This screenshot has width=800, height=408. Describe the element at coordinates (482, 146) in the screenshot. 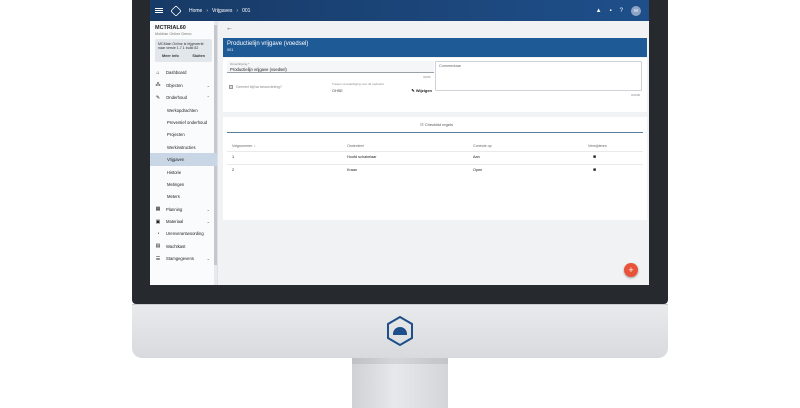

I see `header-controle: Controle op` at that location.